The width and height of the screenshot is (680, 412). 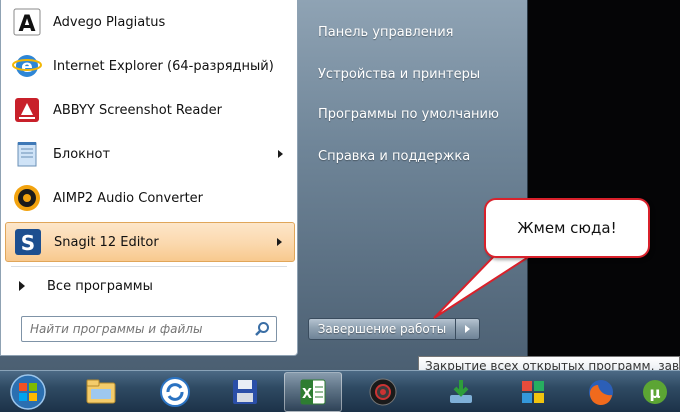 I want to click on advego-icon: A, so click(x=27, y=22).